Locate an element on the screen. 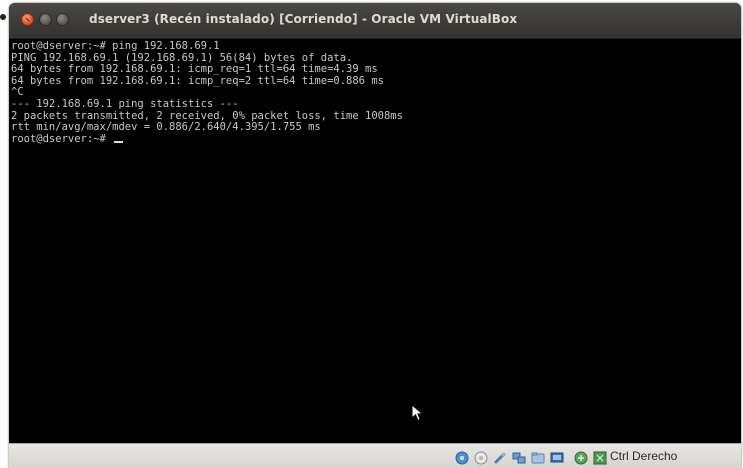 The height and width of the screenshot is (468, 743). shared-folders-icon is located at coordinates (538, 458).